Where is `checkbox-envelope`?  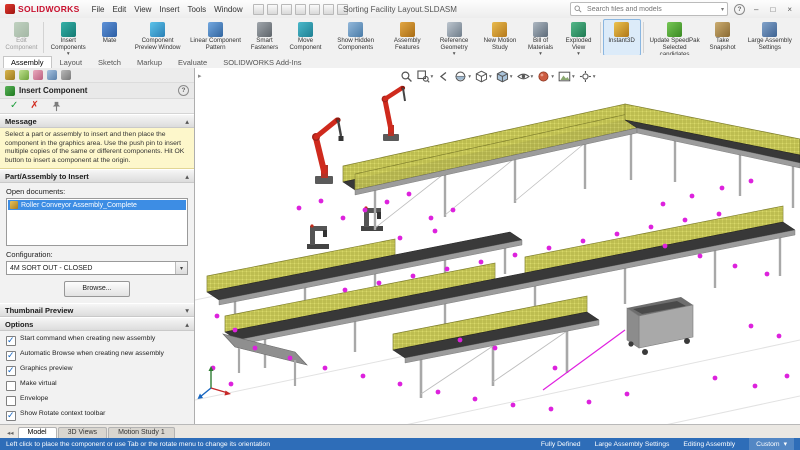 checkbox-envelope is located at coordinates (11, 401).